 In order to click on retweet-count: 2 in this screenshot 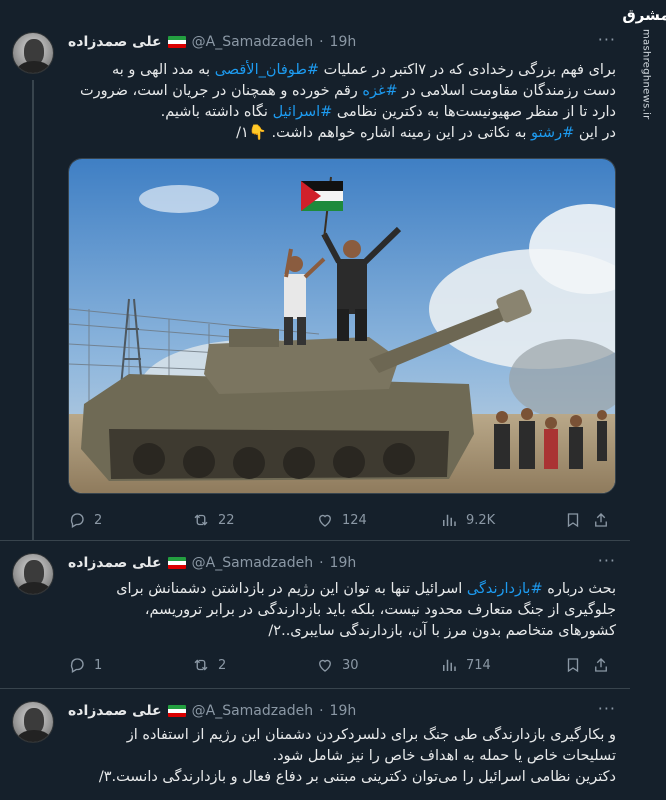, I will do `click(222, 665)`.